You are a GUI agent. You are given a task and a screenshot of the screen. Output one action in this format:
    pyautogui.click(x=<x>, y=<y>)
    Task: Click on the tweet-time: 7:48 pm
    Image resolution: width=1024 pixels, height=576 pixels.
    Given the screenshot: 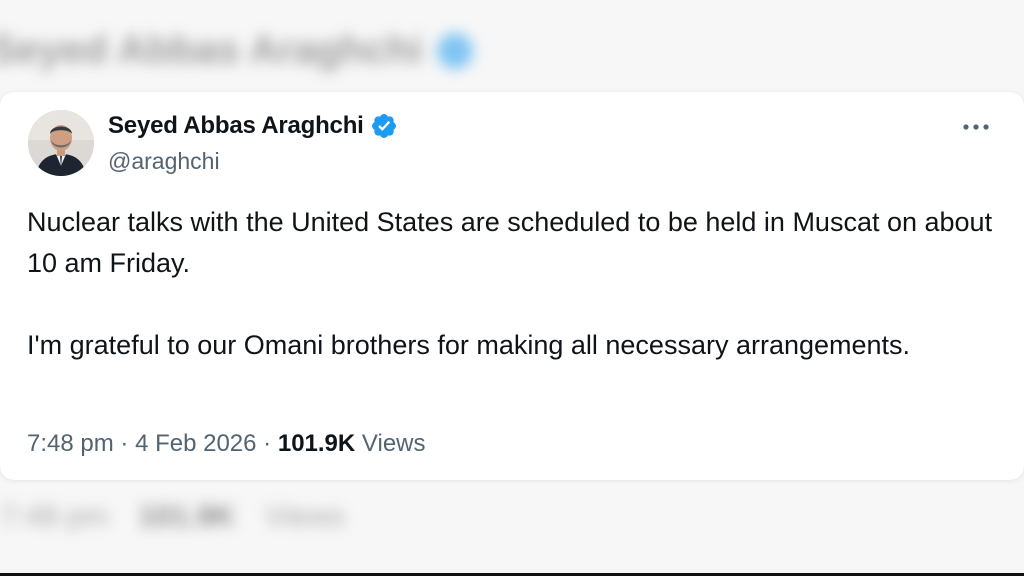 What is the action you would take?
    pyautogui.click(x=70, y=443)
    